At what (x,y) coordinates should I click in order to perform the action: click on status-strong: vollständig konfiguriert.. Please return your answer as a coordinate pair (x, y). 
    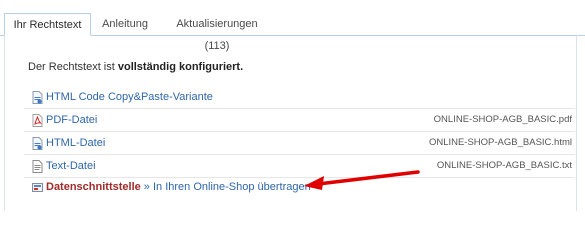
    Looking at the image, I should click on (180, 67).